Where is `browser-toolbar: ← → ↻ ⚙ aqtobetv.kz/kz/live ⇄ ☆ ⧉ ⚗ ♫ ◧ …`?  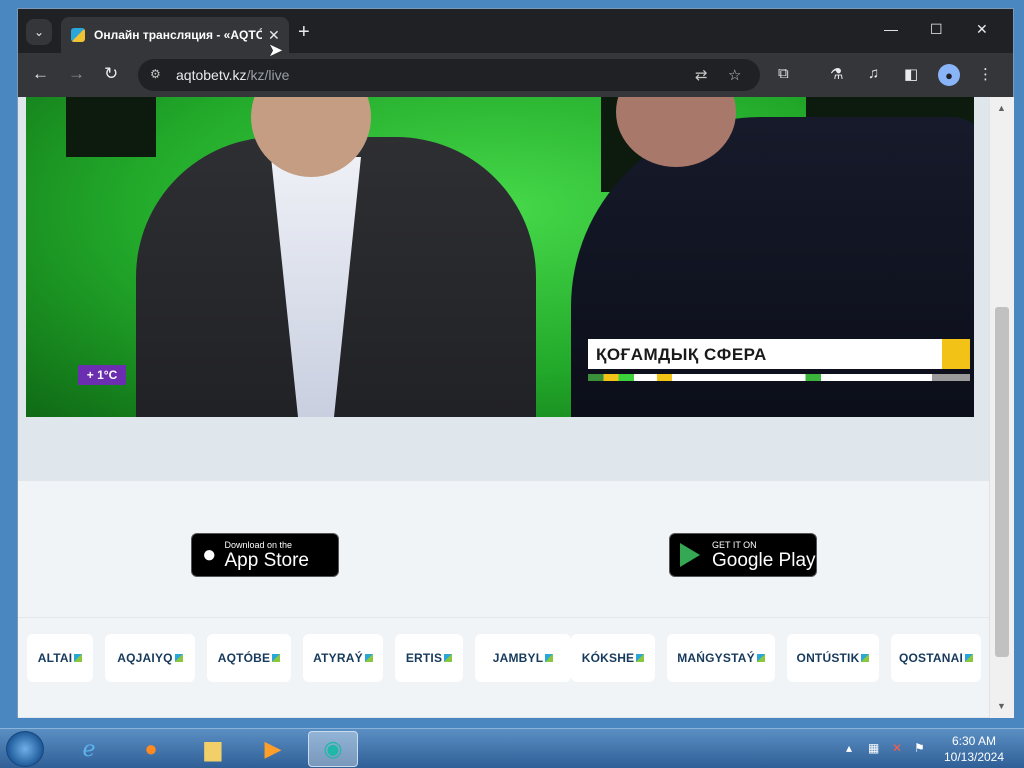 browser-toolbar: ← → ↻ ⚙ aqtobetv.kz/kz/live ⇄ ☆ ⧉ ⚗ ♫ ◧ … is located at coordinates (515, 75).